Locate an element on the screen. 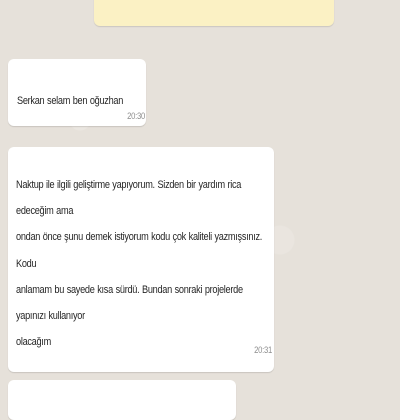 The image size is (400, 420). message-bubble: Serkan selam ben oğuzhan 20:30 is located at coordinates (77, 92).